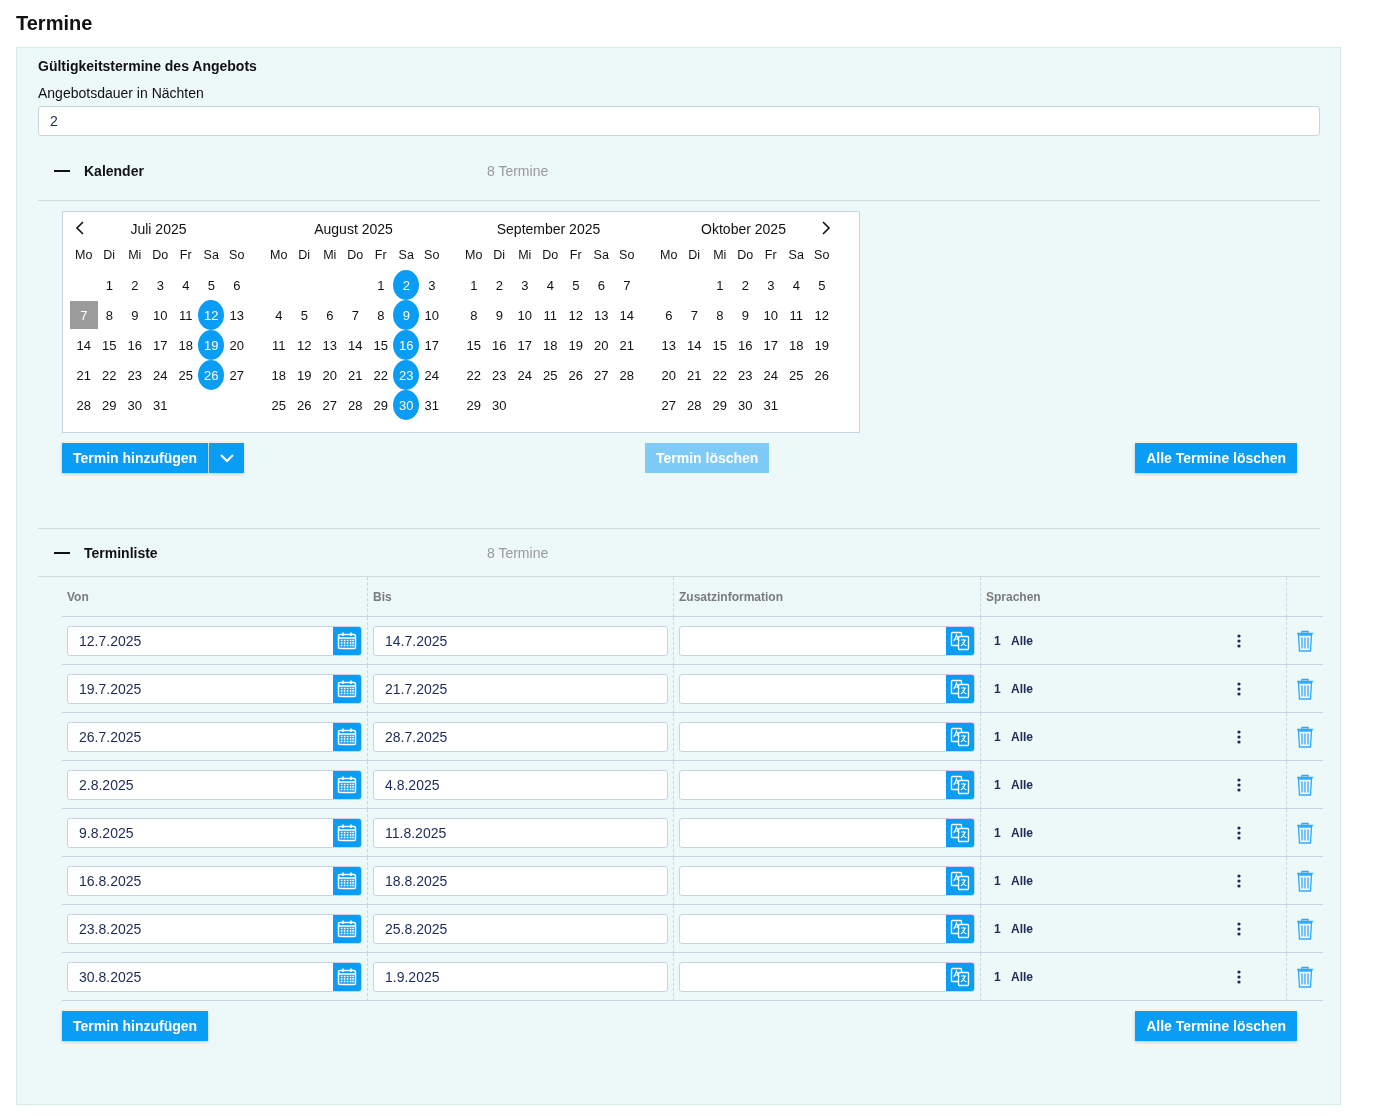 The image size is (1377, 1116). What do you see at coordinates (214, 640) in the screenshot?
I see `date-field: 12.7.2025` at bounding box center [214, 640].